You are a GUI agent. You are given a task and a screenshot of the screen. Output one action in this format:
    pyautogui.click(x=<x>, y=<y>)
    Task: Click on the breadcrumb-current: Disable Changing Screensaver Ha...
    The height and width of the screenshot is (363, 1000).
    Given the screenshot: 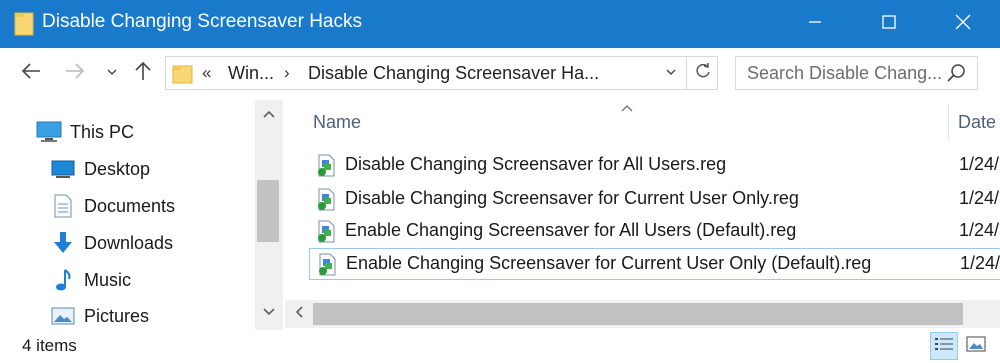 What is the action you would take?
    pyautogui.click(x=453, y=73)
    